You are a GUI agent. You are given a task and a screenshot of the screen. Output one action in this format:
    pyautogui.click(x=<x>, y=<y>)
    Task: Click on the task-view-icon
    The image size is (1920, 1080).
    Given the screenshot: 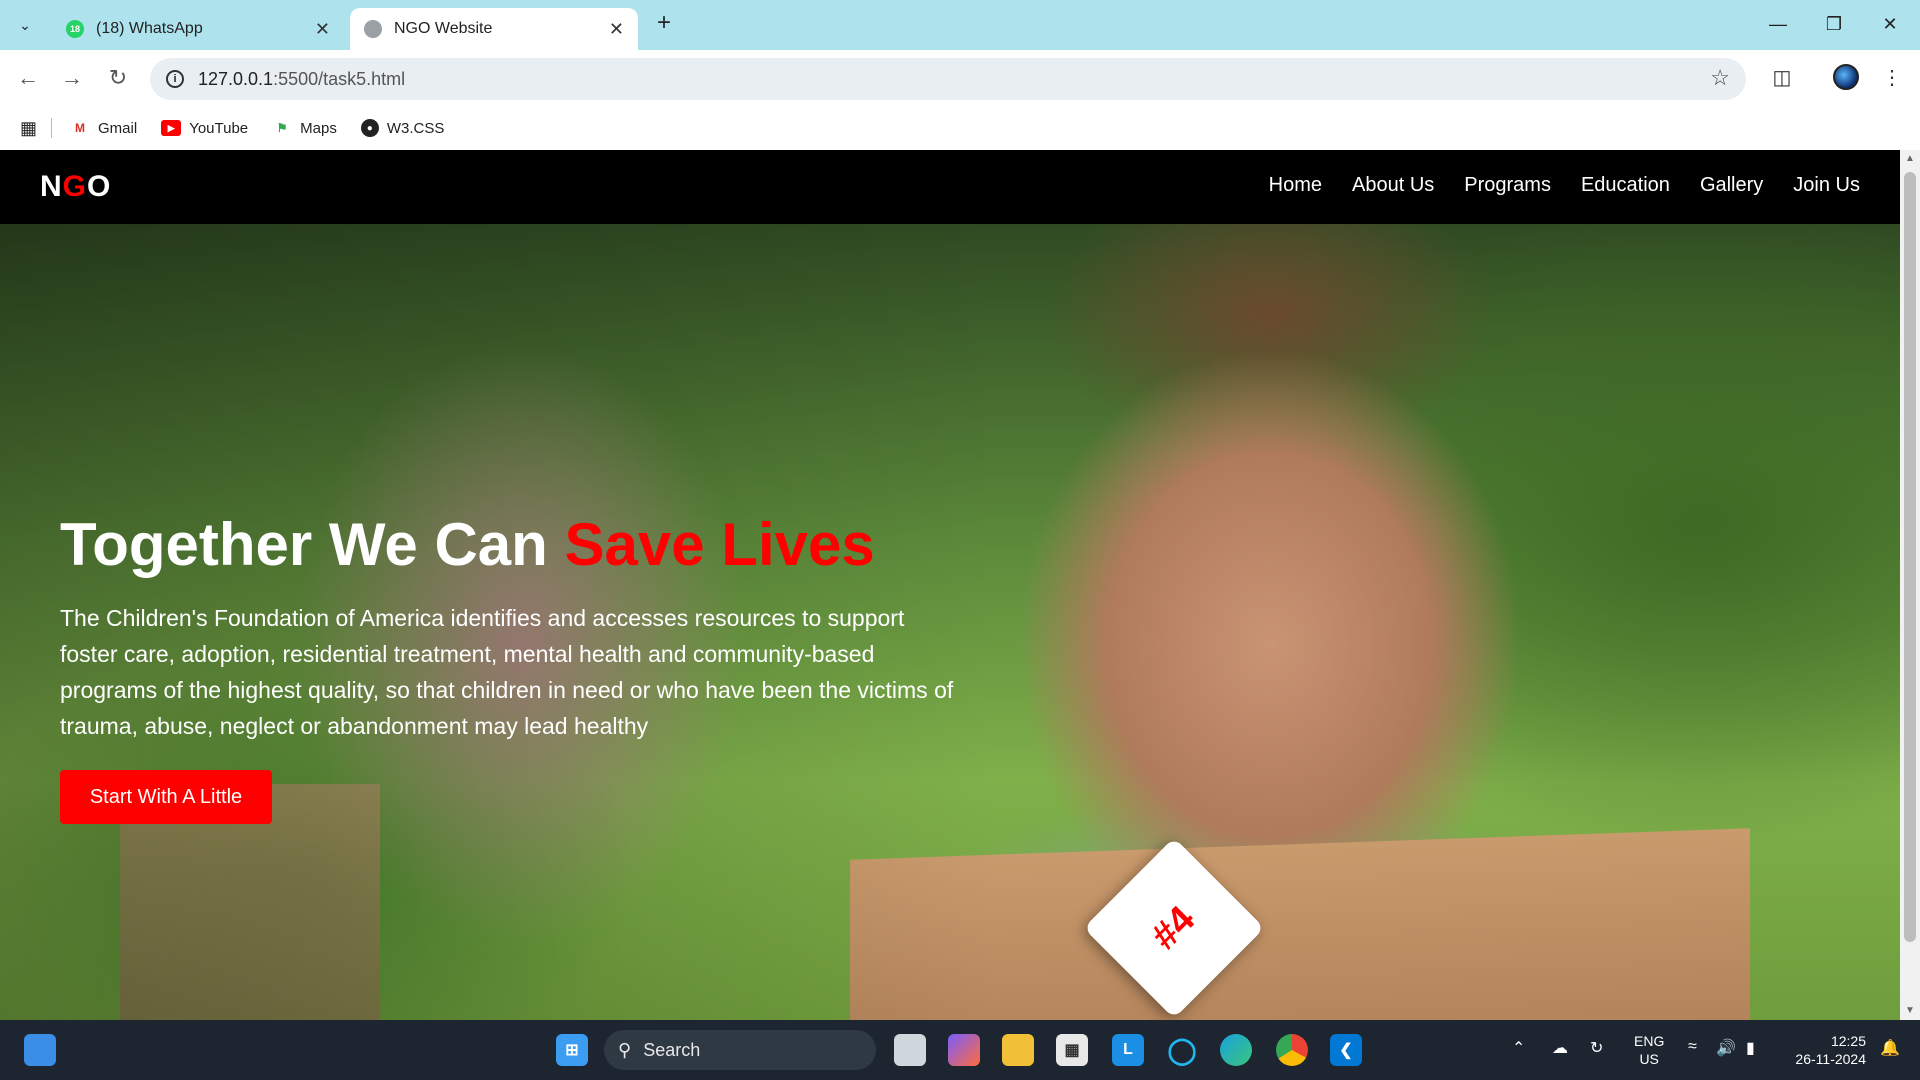 What is the action you would take?
    pyautogui.click(x=910, y=1050)
    